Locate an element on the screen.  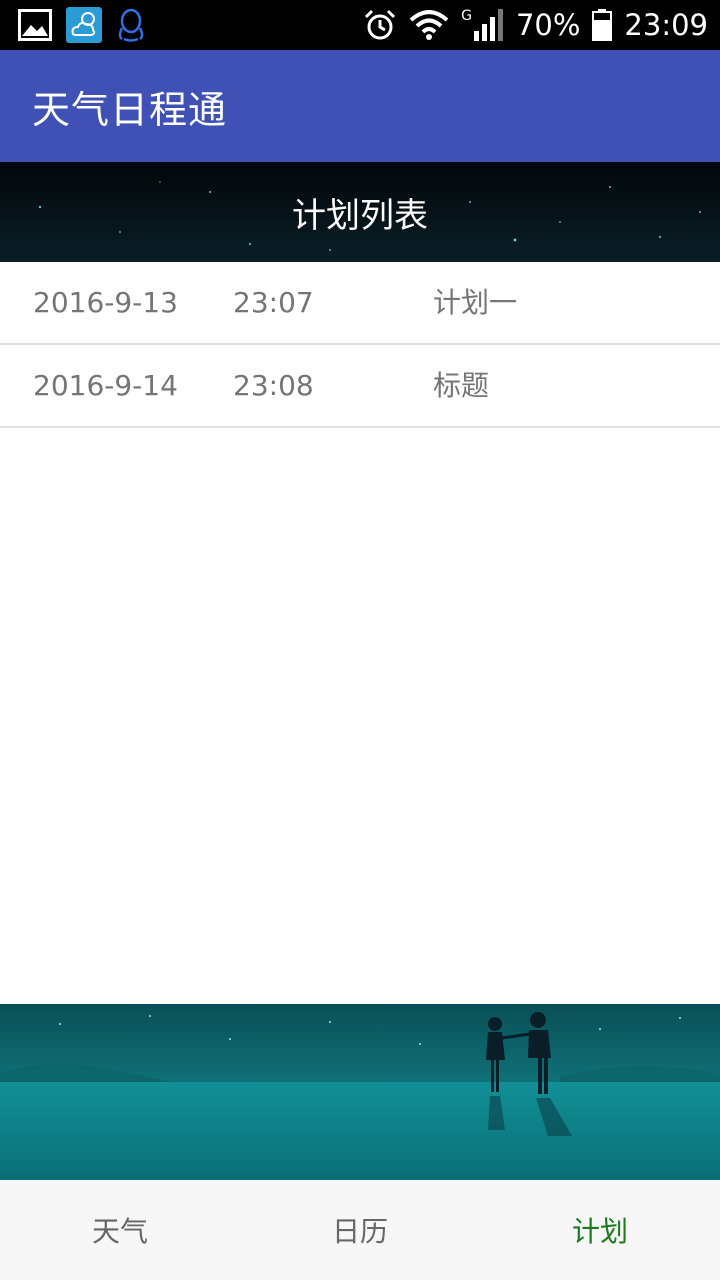
status-bar: G 70% 23:09 is located at coordinates (360, 25).